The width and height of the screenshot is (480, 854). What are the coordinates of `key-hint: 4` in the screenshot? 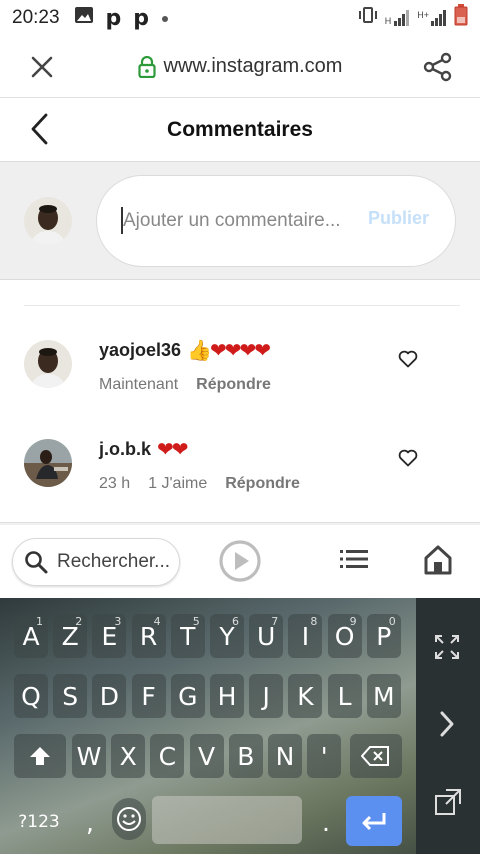 It's located at (157, 621).